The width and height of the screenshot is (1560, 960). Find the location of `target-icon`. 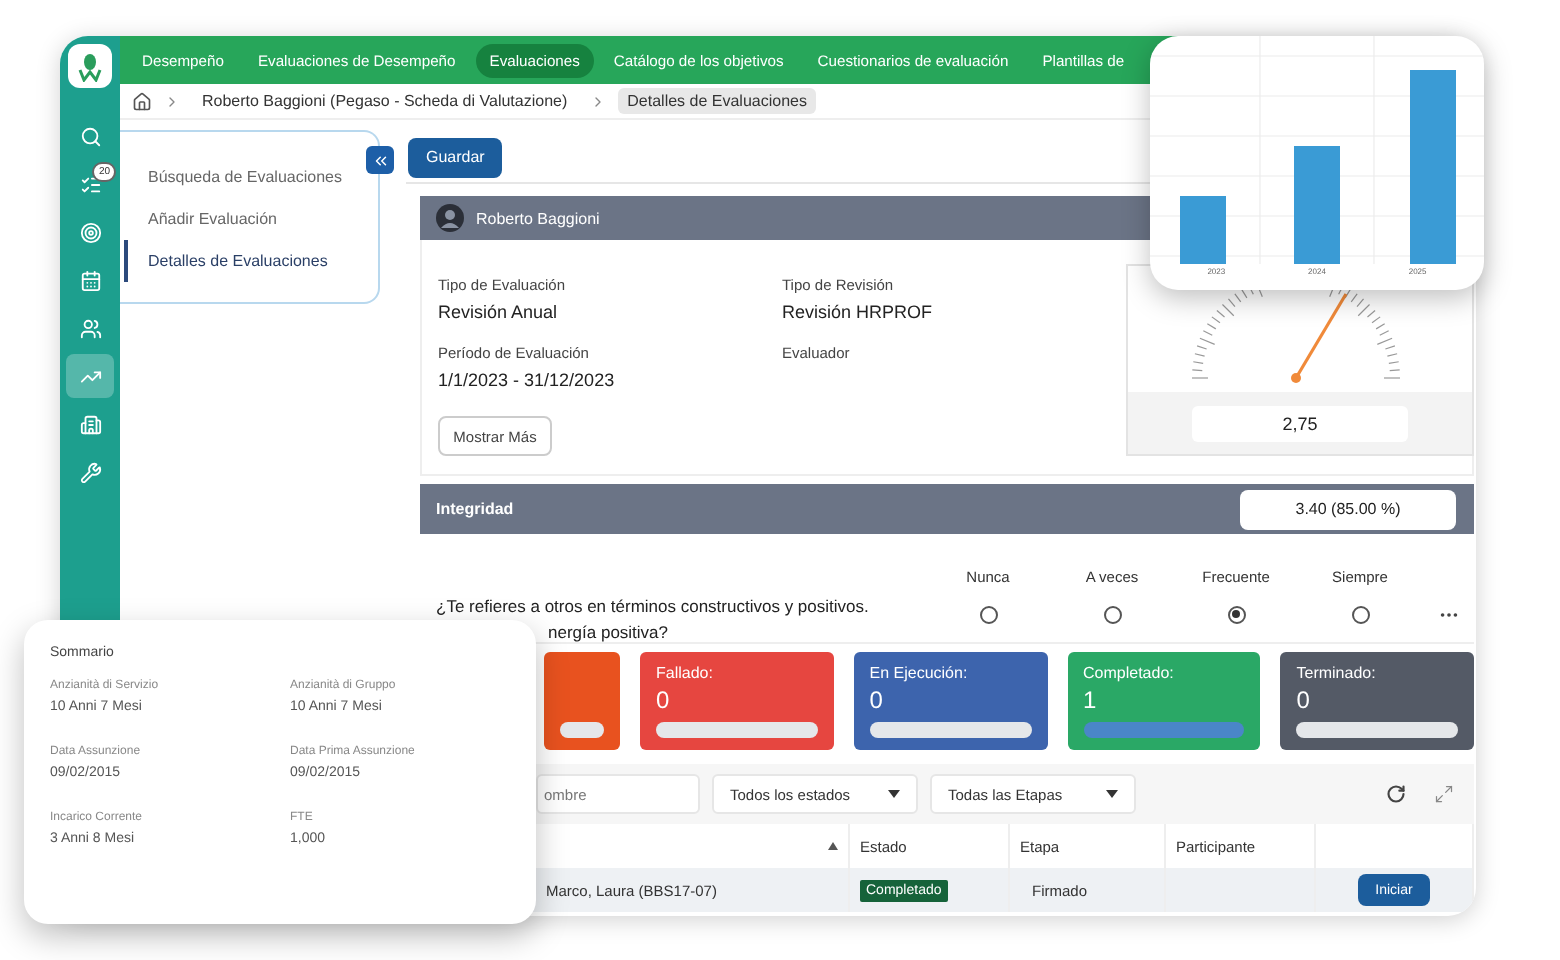

target-icon is located at coordinates (90, 232).